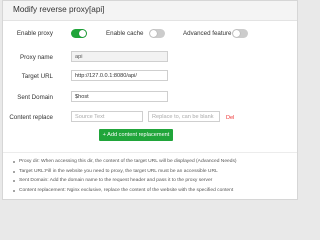 The height and width of the screenshot is (240, 320). What do you see at coordinates (35, 97) in the screenshot?
I see `sent-domain-label: Sent Domain` at bounding box center [35, 97].